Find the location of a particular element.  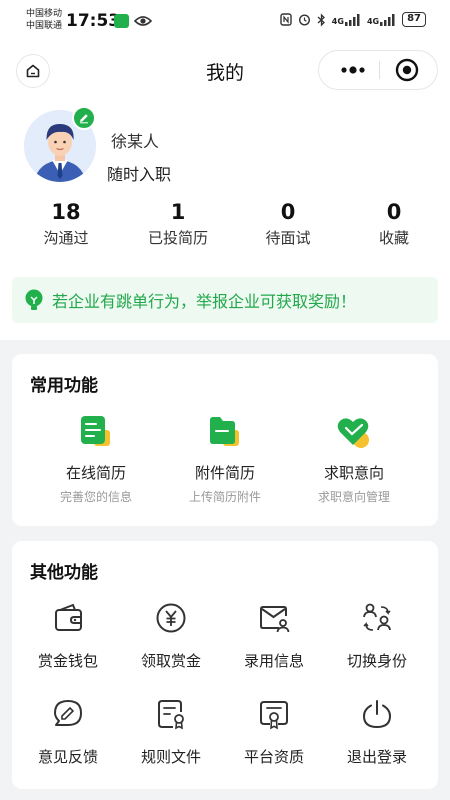

stat-value: 18 is located at coordinates (66, 212).